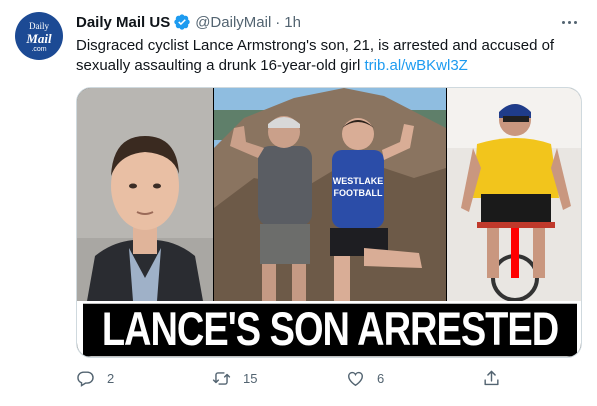  What do you see at coordinates (221, 378) in the screenshot?
I see `retweet-icon` at bounding box center [221, 378].